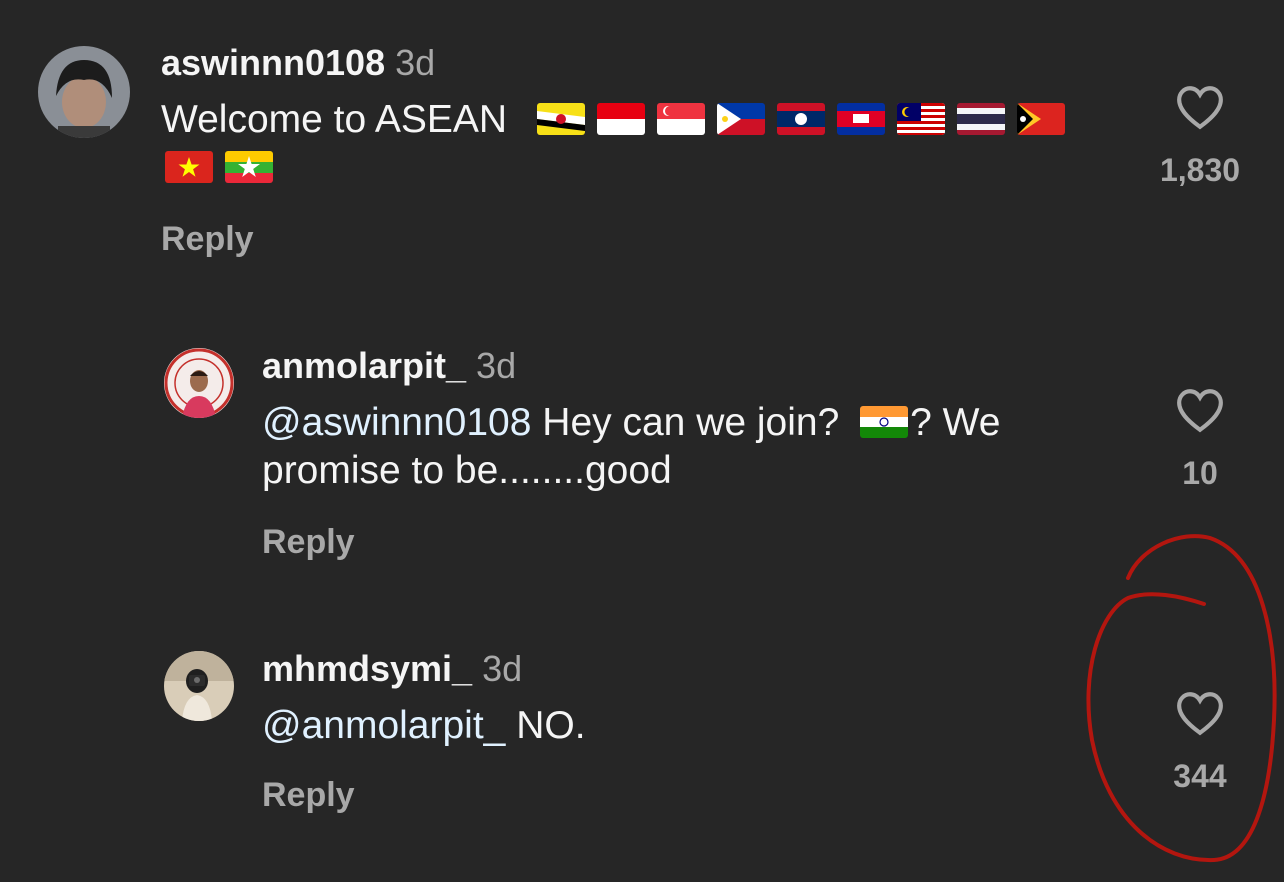 The width and height of the screenshot is (1284, 882). Describe the element at coordinates (560, 119) in the screenshot. I see `flag-brunei-icon` at that location.